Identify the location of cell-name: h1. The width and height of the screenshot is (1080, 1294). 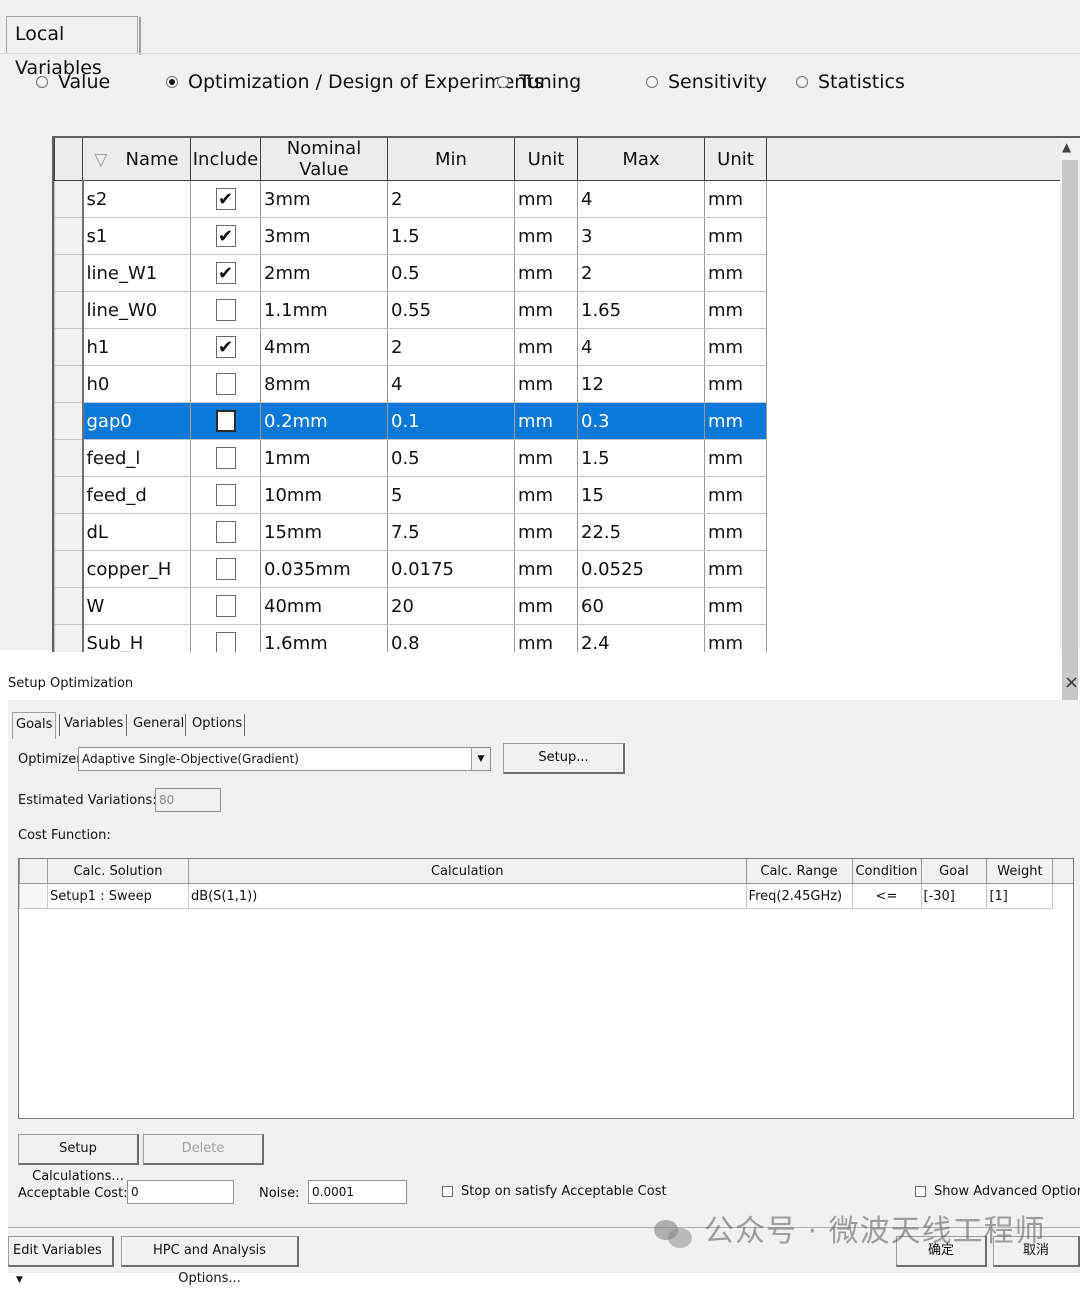
(136, 347).